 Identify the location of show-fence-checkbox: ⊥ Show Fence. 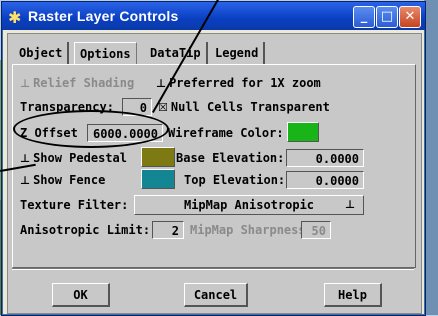
(62, 180).